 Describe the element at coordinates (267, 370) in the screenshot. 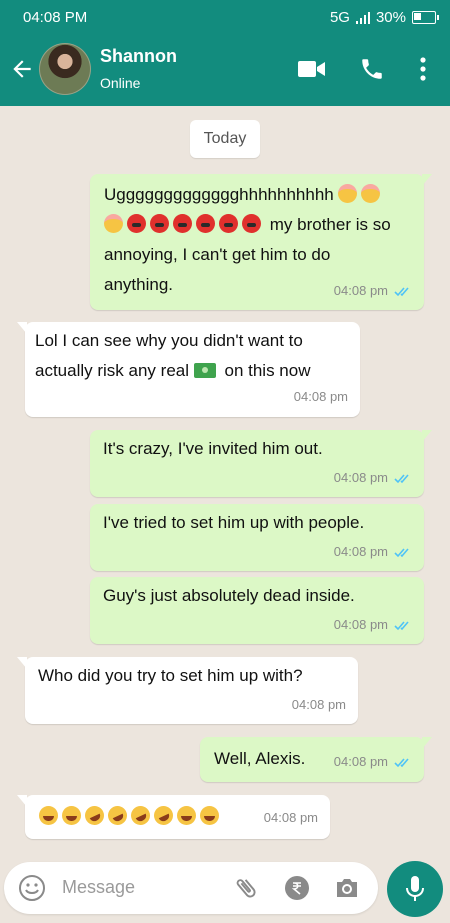

I see `message-text: on this now` at that location.